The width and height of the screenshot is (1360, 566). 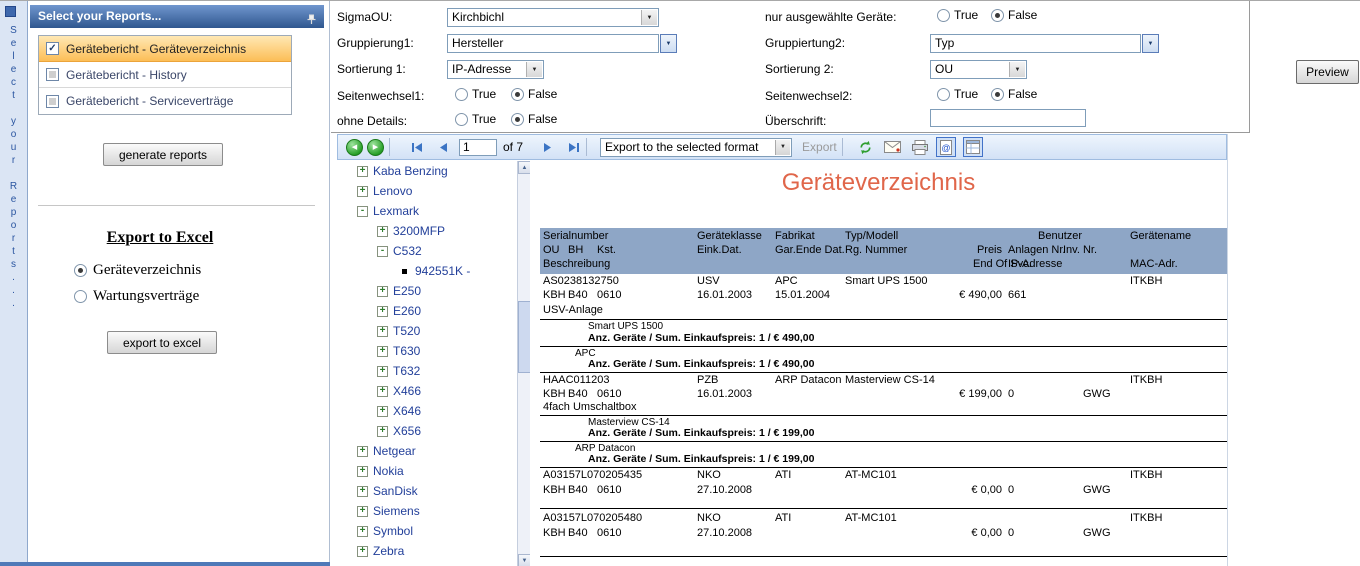 I want to click on mail-icon, so click(x=893, y=147).